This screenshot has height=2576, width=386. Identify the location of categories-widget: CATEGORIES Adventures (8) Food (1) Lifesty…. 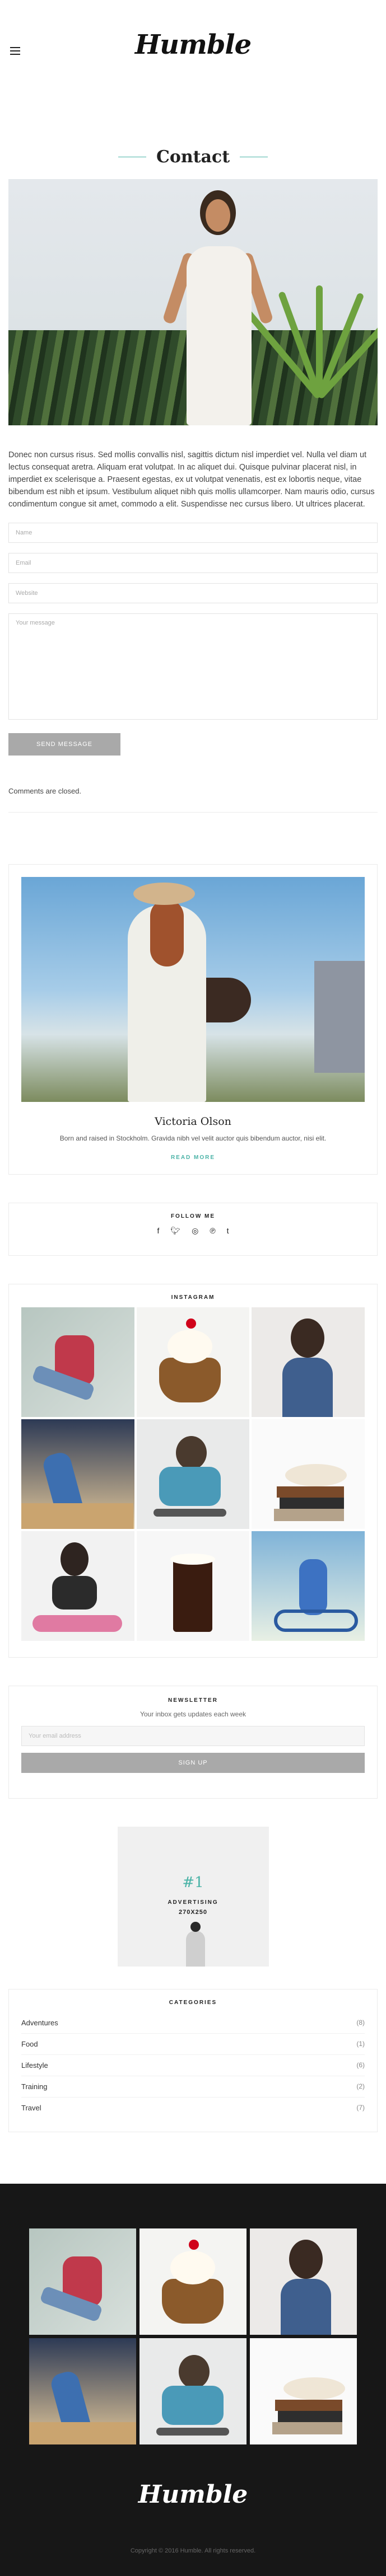
(193, 2060).